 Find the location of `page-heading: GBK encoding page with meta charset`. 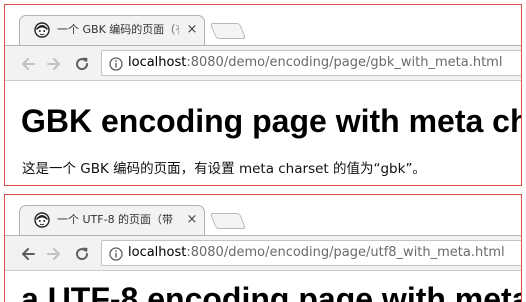

page-heading: GBK encoding page with meta charset is located at coordinates (271, 121).